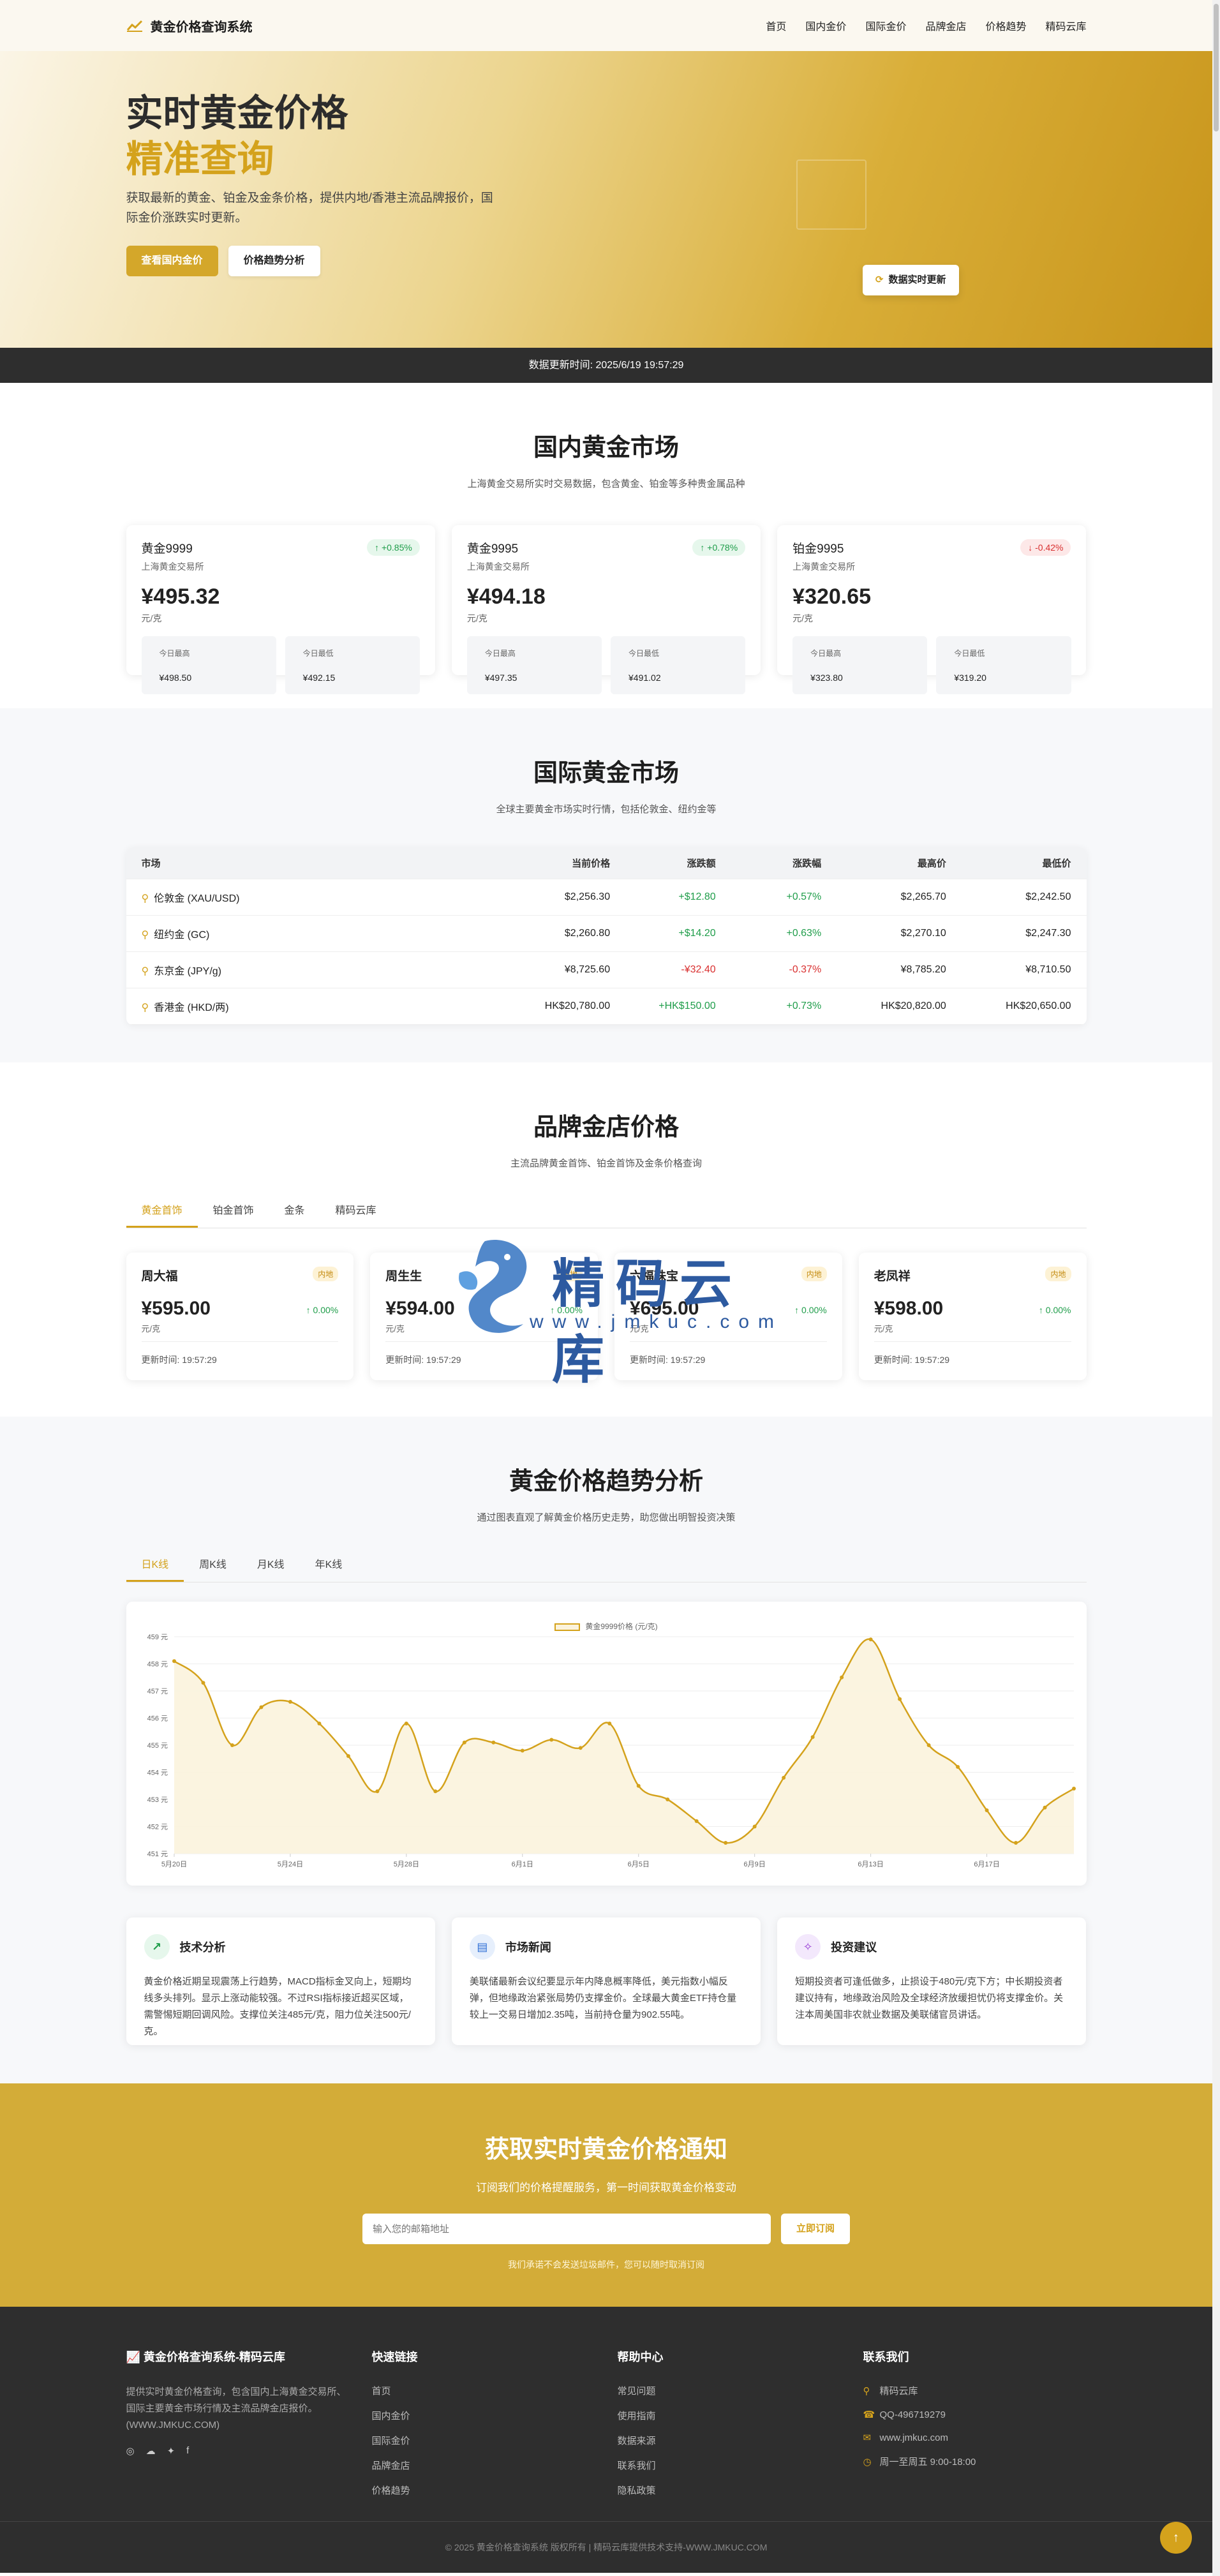  I want to click on tab-daily-kline: 日K线, so click(155, 1569).